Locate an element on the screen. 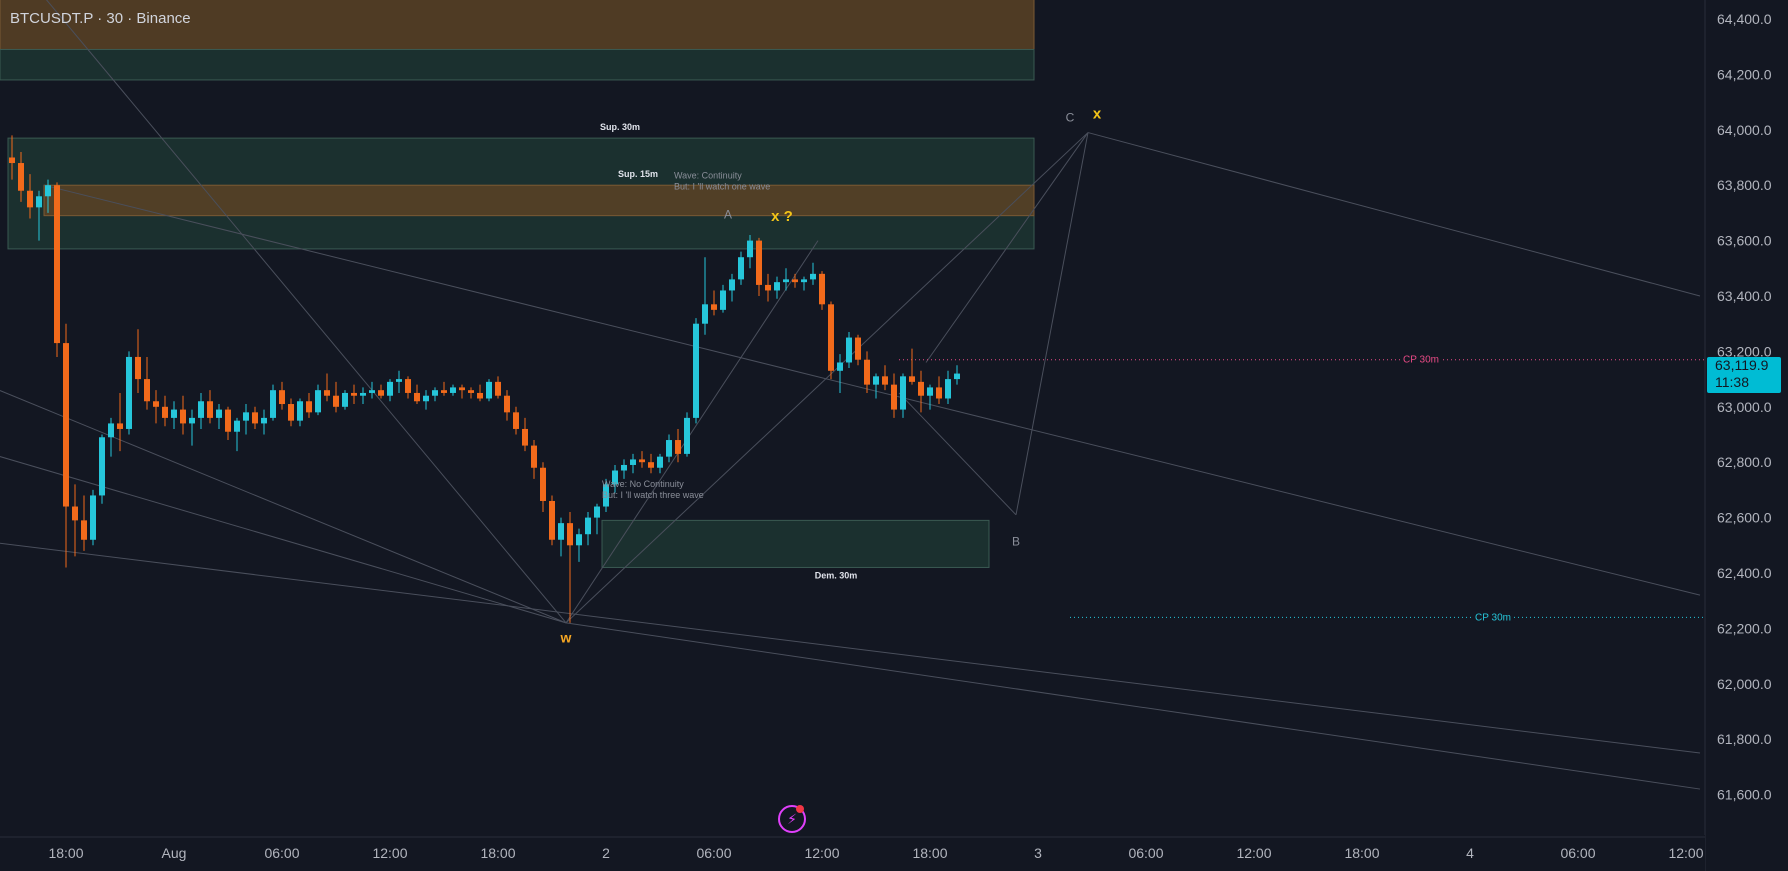 The width and height of the screenshot is (1788, 871). annotation-label: x is located at coordinates (1097, 114).